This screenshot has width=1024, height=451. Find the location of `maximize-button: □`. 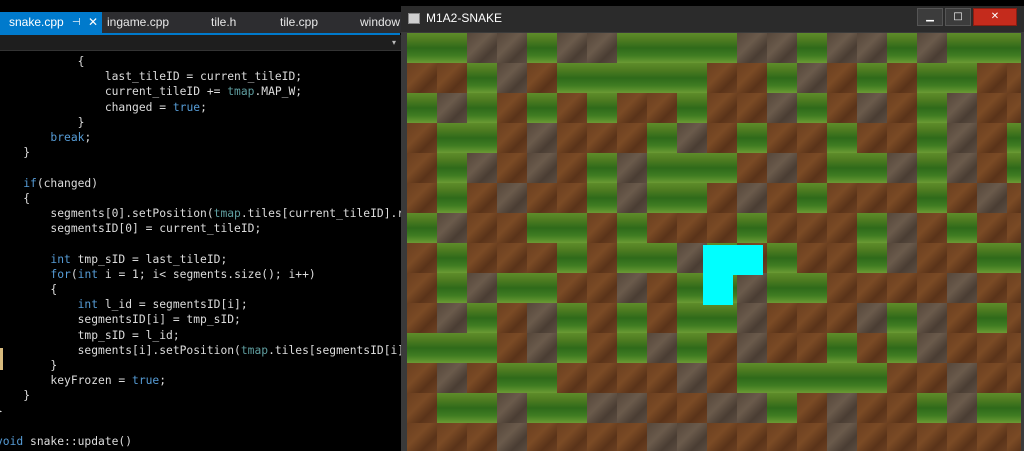

maximize-button: □ is located at coordinates (958, 17).